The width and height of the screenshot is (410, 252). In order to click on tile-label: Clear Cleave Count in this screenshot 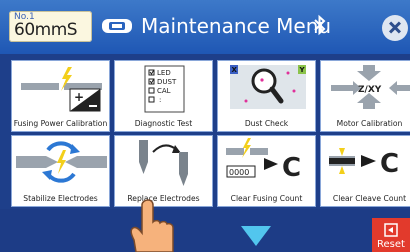, I will do `click(369, 198)`.